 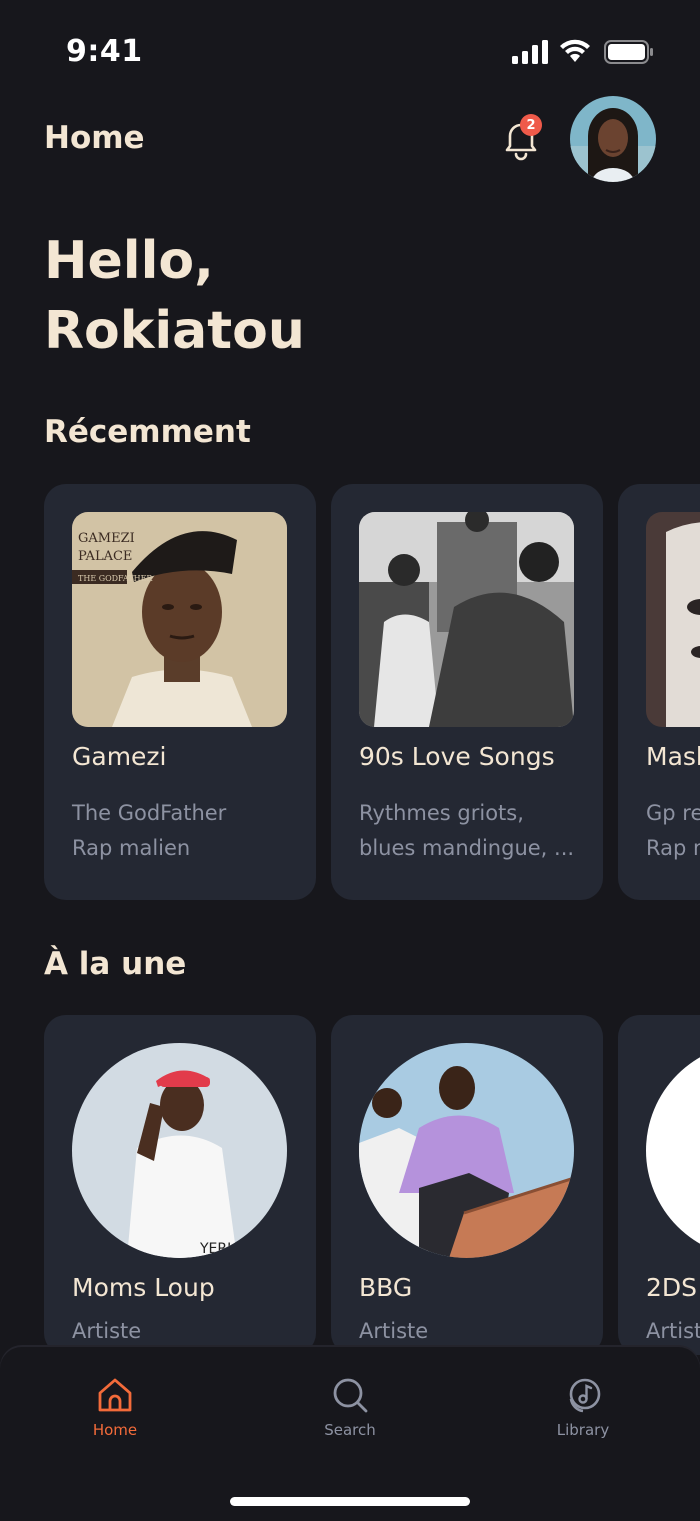 I want to click on artist-card: BBG Artiste, so click(x=467, y=1185).